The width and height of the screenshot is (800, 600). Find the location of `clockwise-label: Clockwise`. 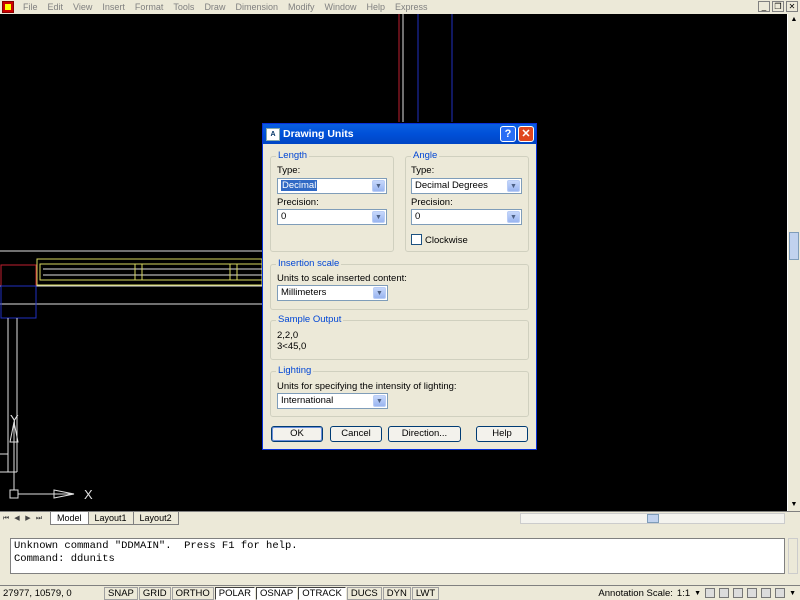

clockwise-label: Clockwise is located at coordinates (446, 240).